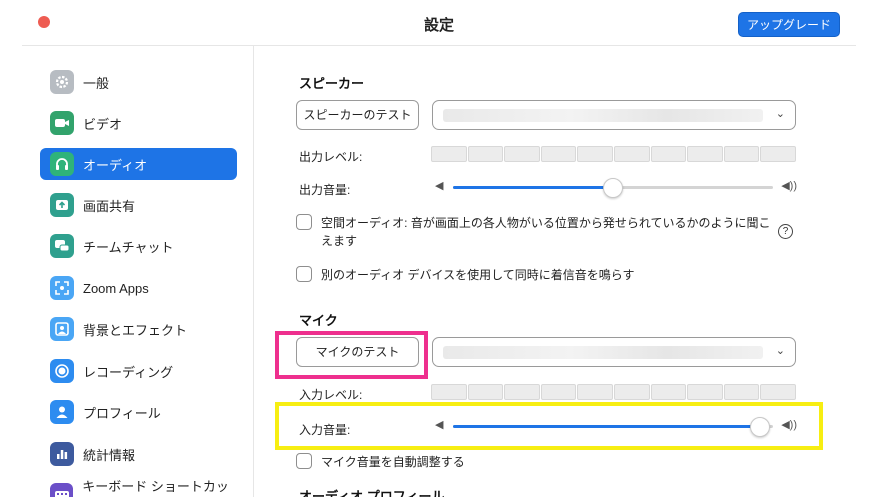 The height and width of the screenshot is (497, 883). I want to click on speaker-section-title: スピーカー, so click(332, 83).